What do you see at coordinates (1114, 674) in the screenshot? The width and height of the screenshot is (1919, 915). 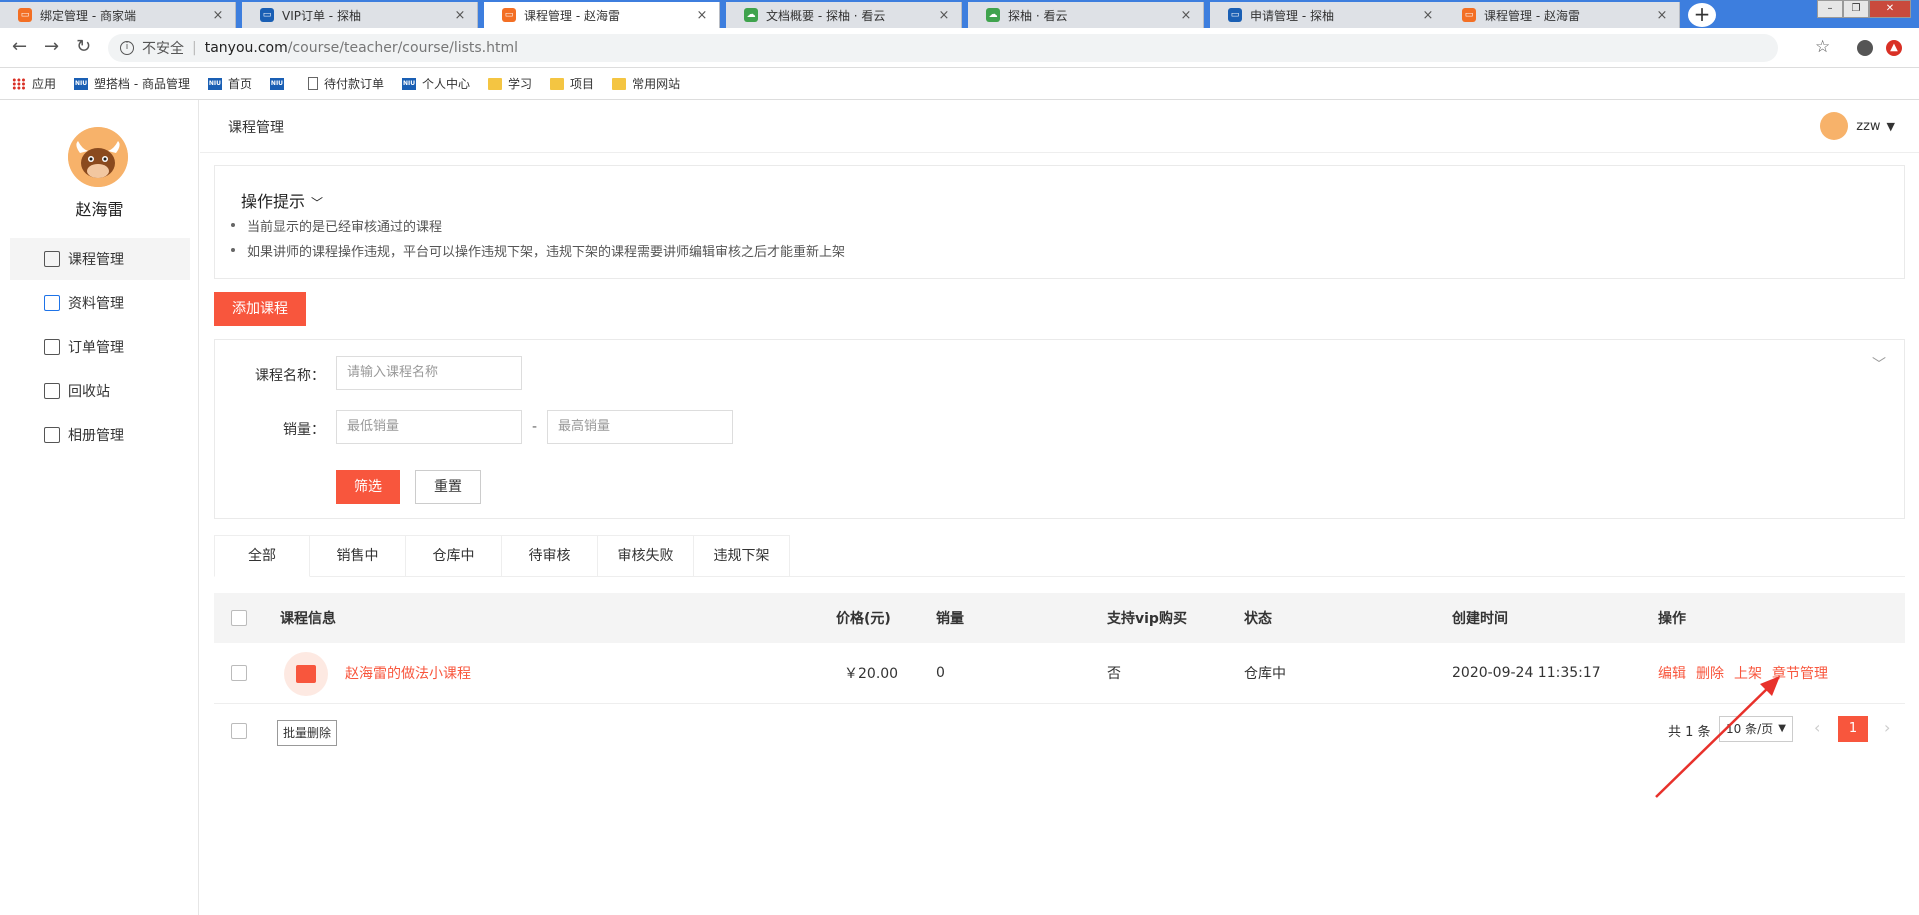 I see `course-vip: 否` at bounding box center [1114, 674].